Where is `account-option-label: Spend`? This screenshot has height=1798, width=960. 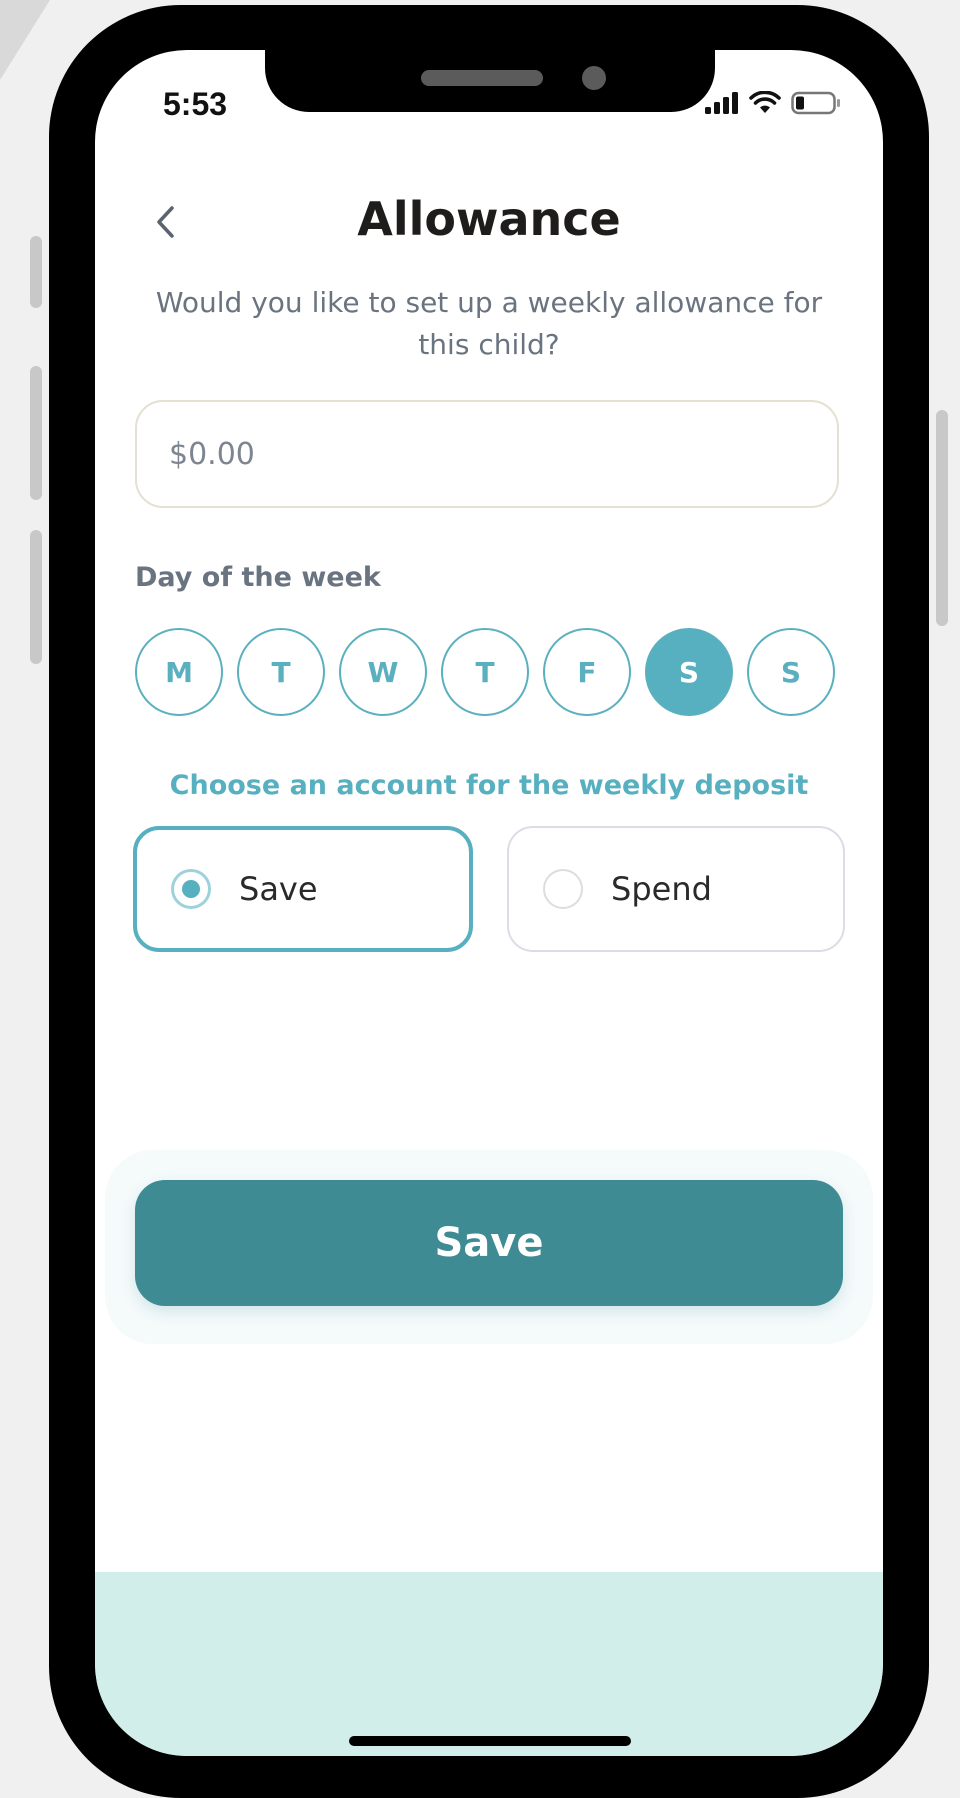 account-option-label: Spend is located at coordinates (661, 889).